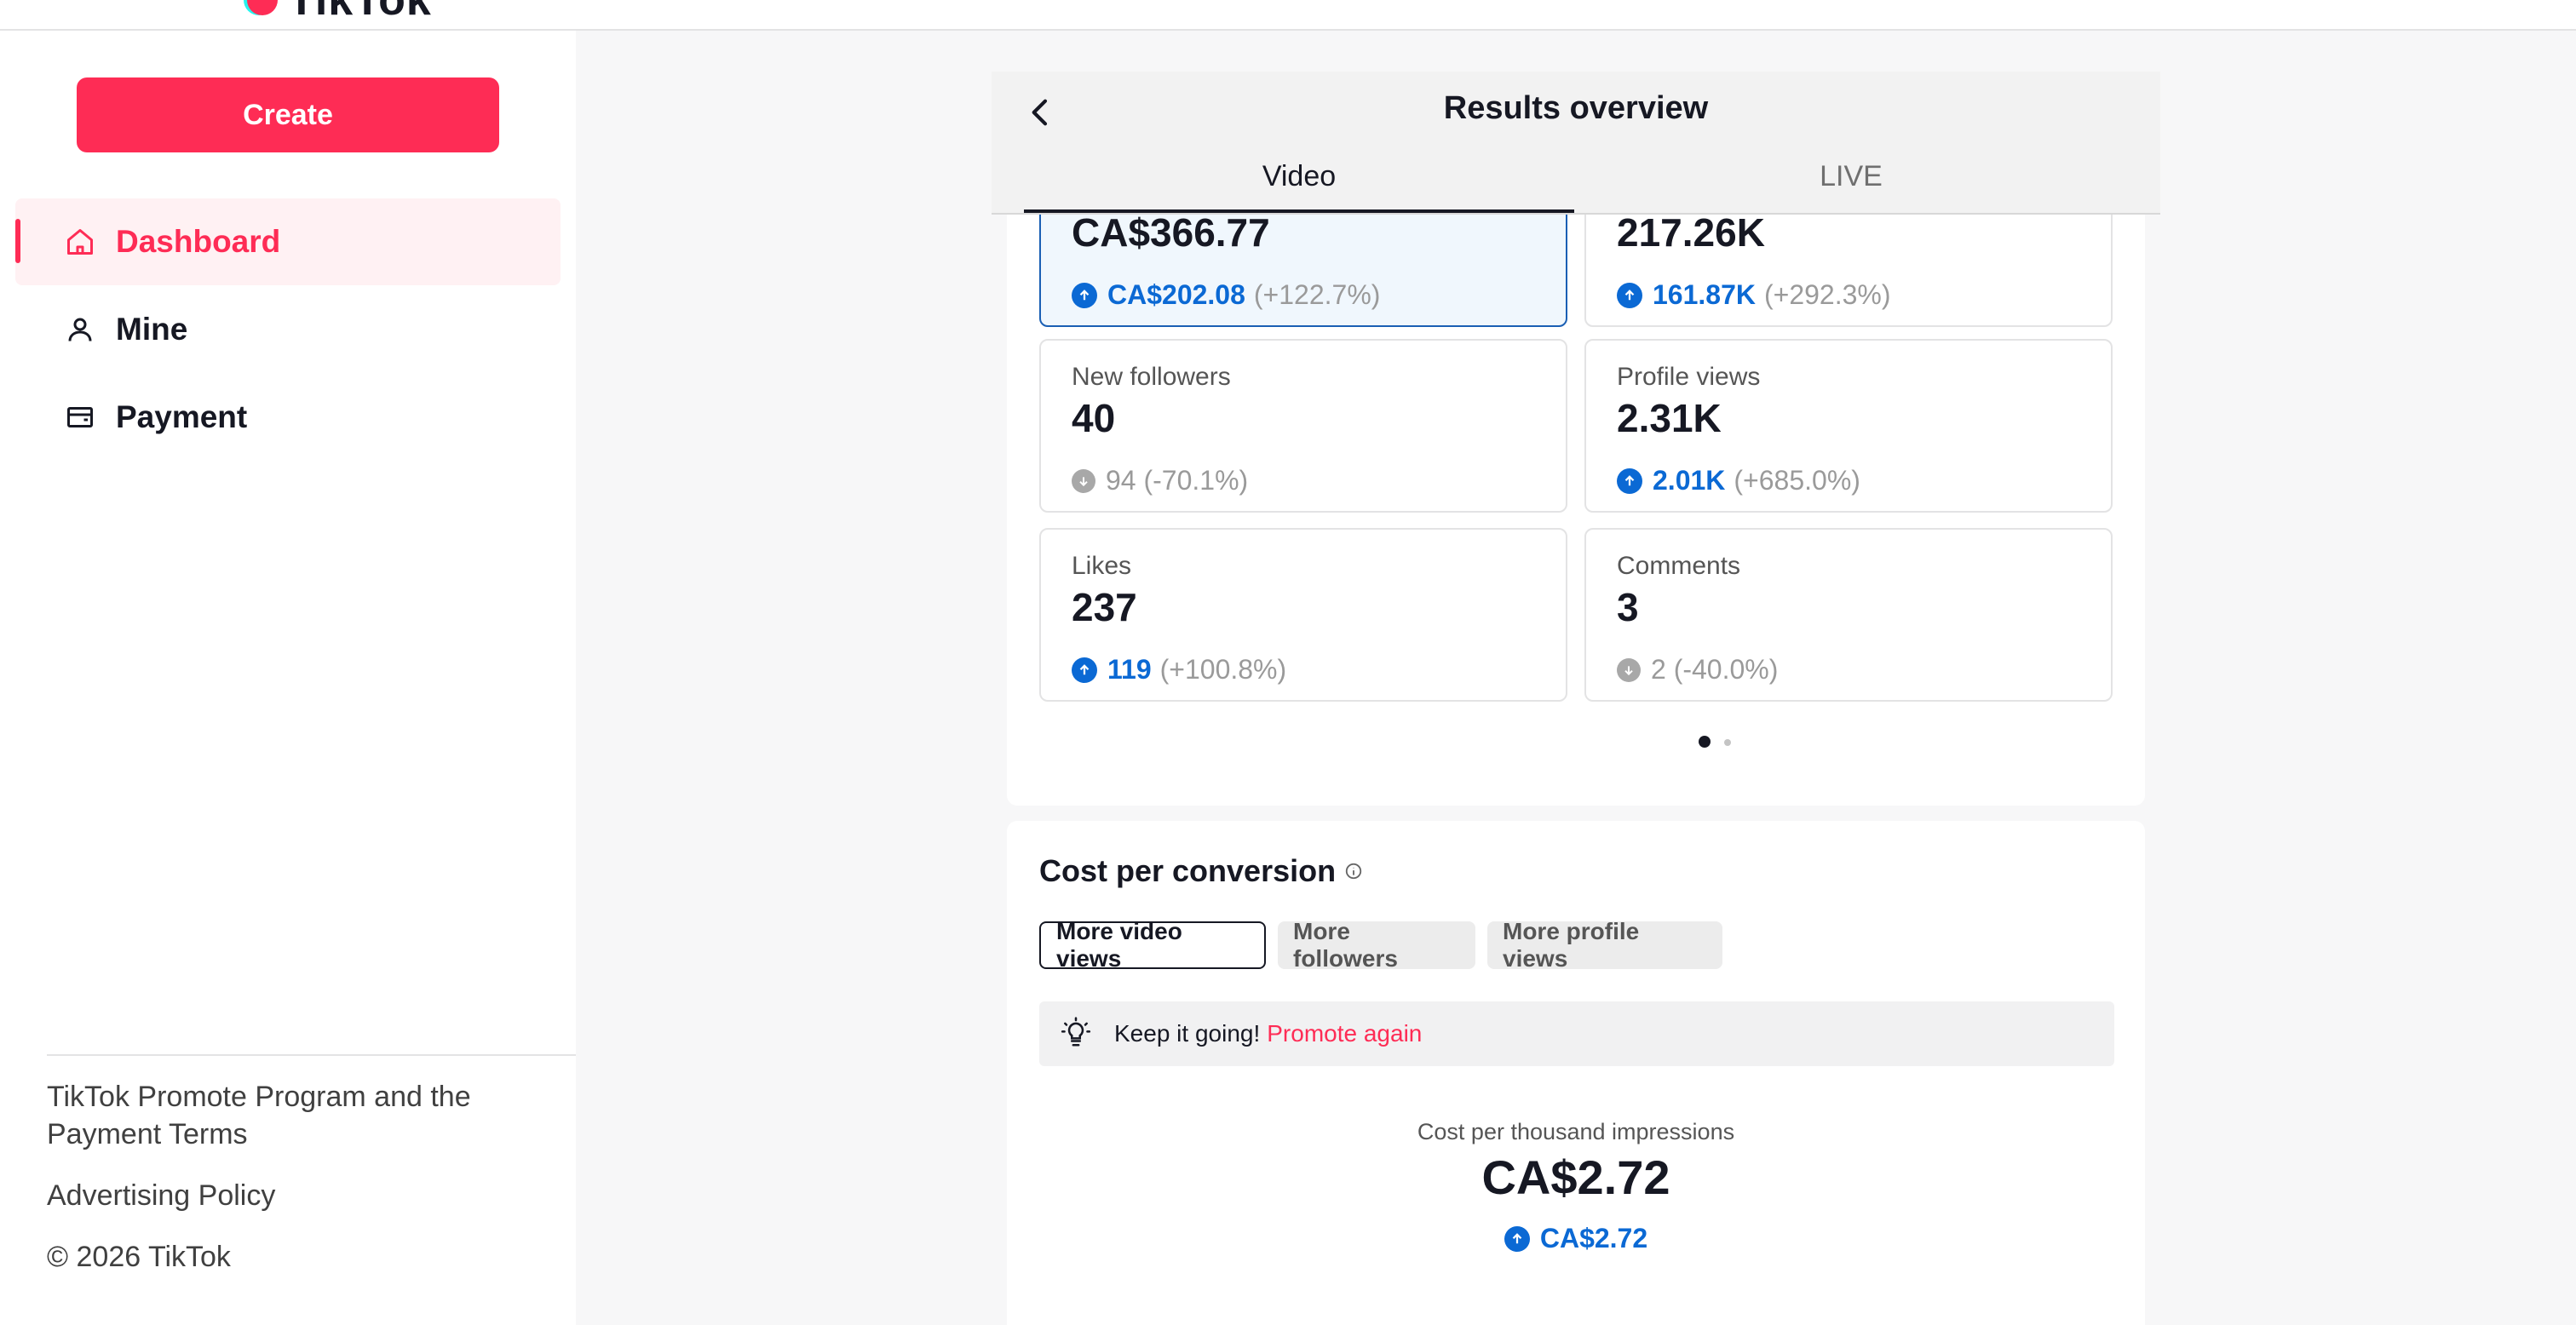 This screenshot has width=2576, height=1325. Describe the element at coordinates (1690, 480) in the screenshot. I see `change-amount: 2.01K` at that location.